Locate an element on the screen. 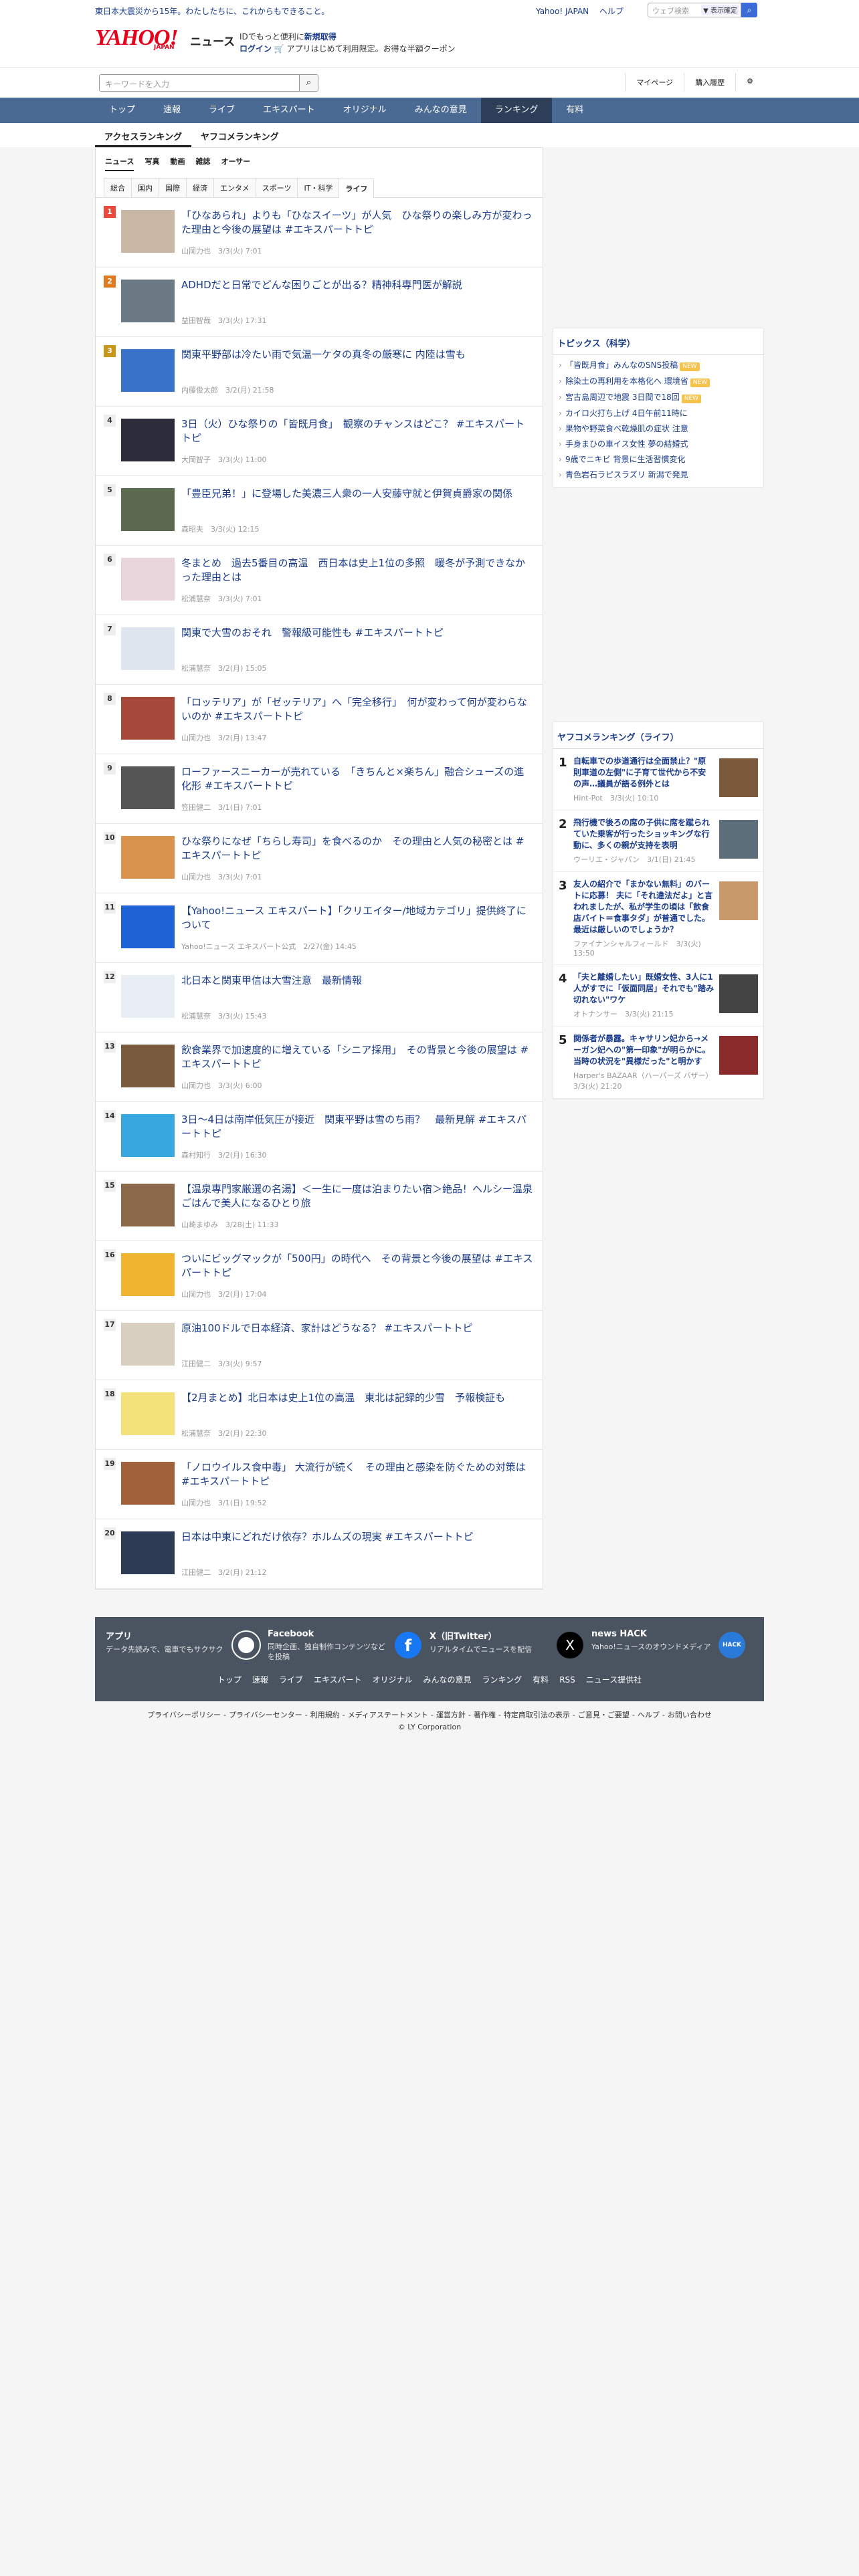  tab-authors: オーサー is located at coordinates (235, 163).